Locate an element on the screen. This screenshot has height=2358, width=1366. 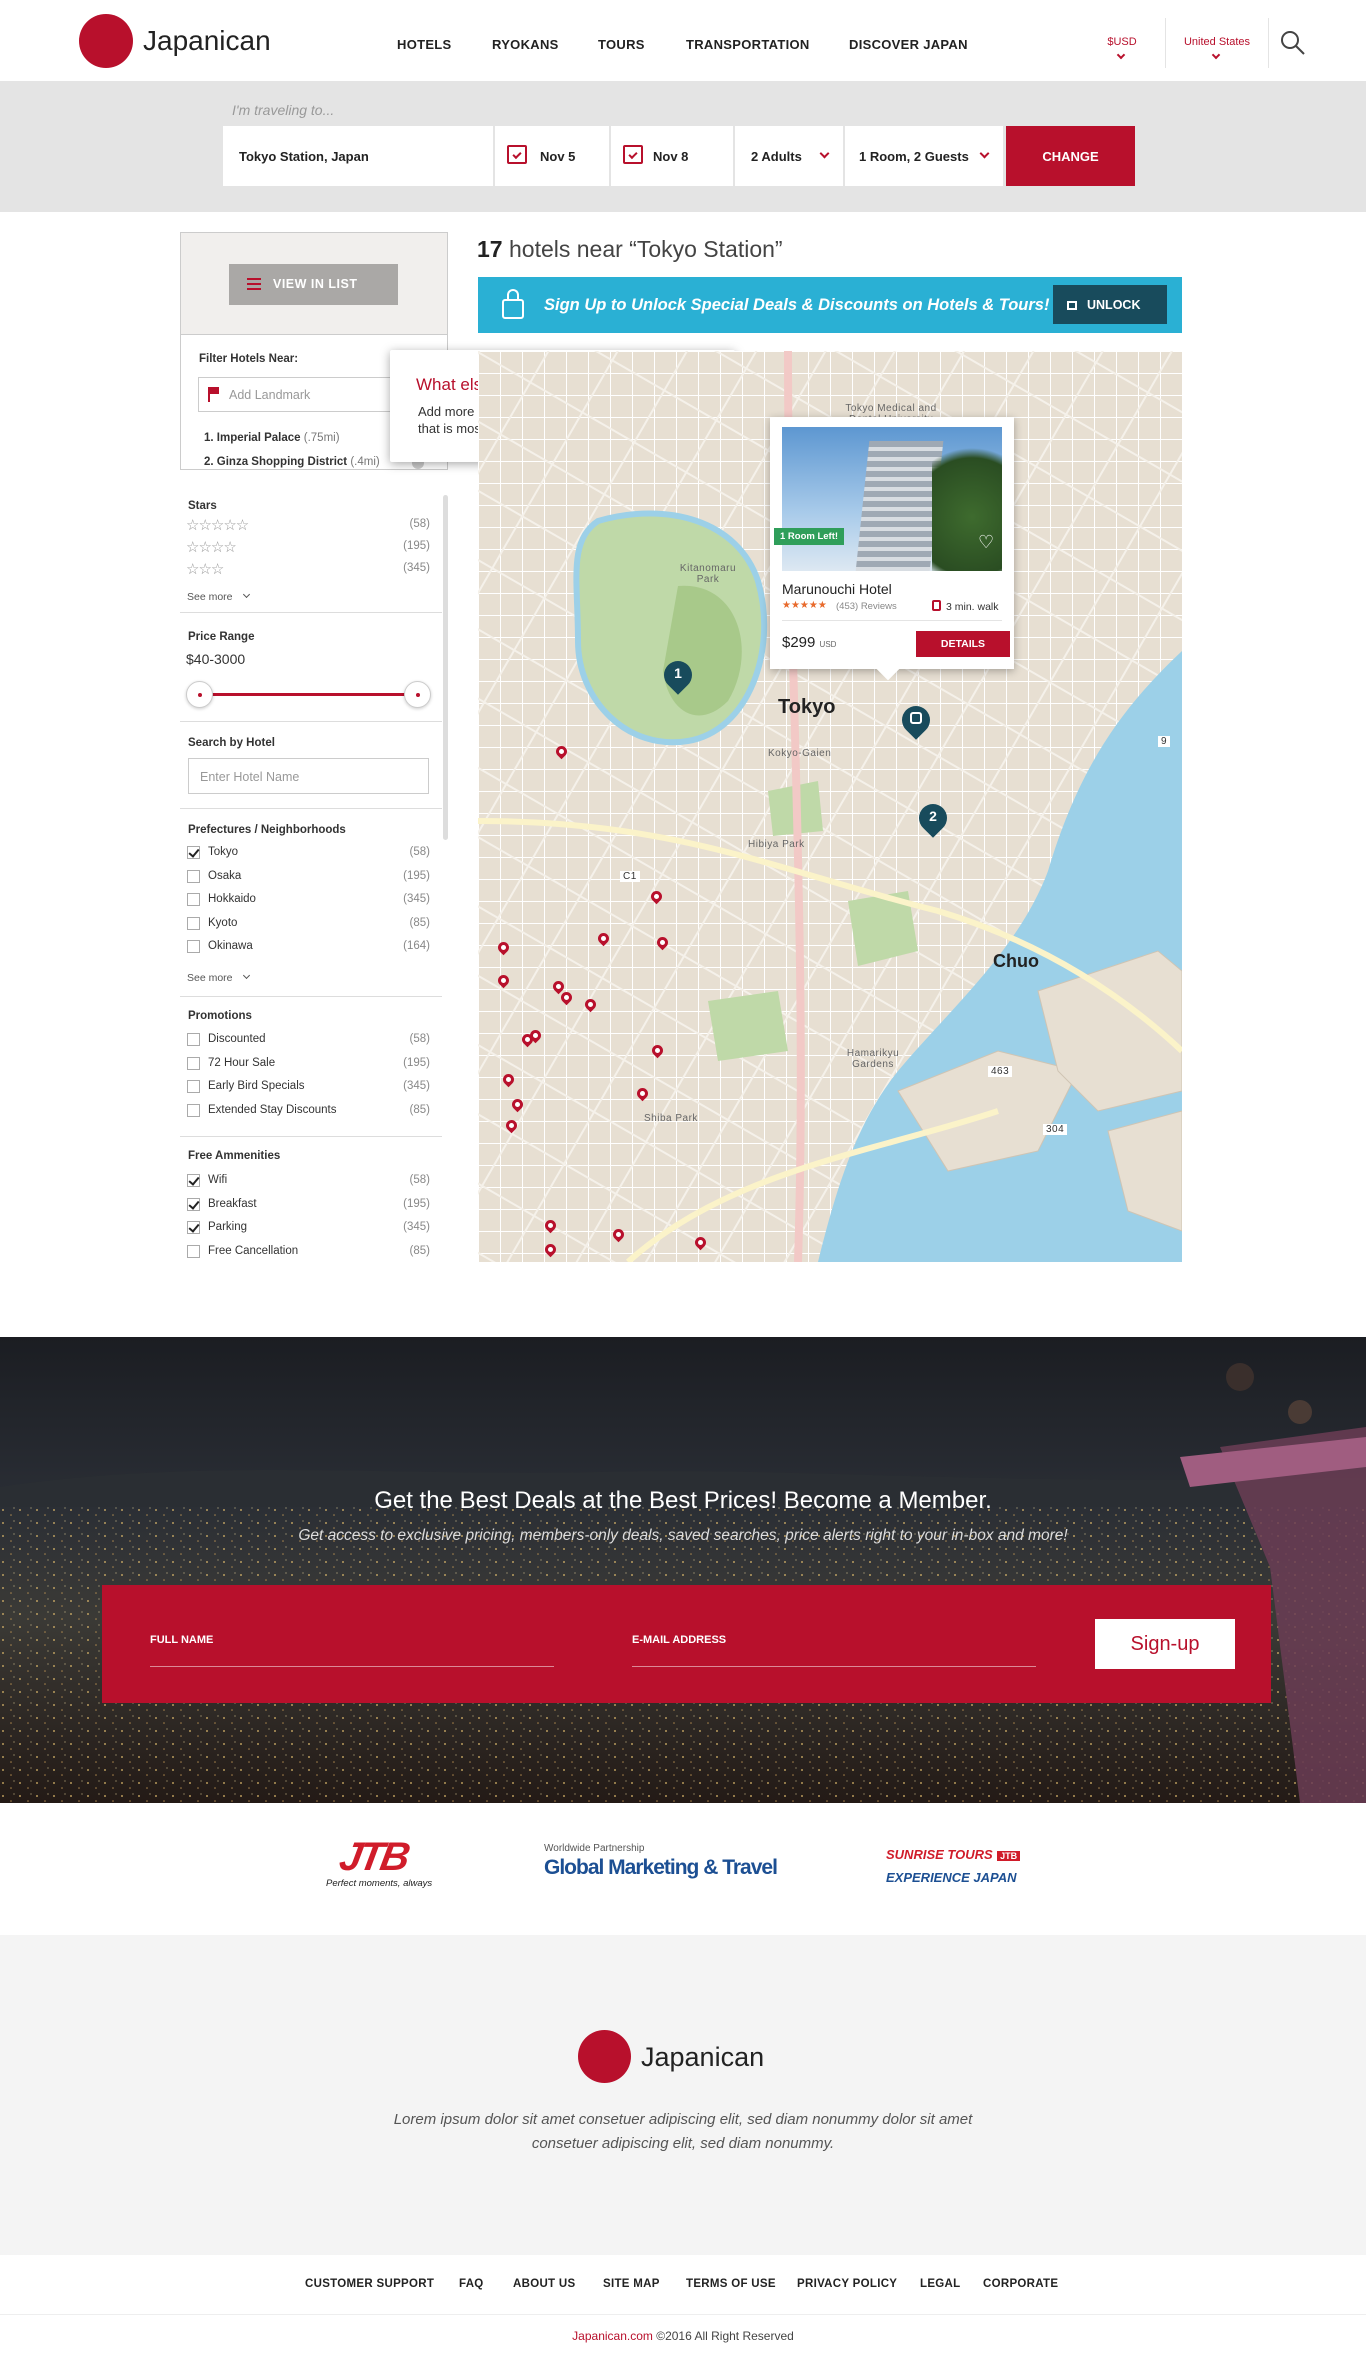
road-number: 9 is located at coordinates (1164, 741).